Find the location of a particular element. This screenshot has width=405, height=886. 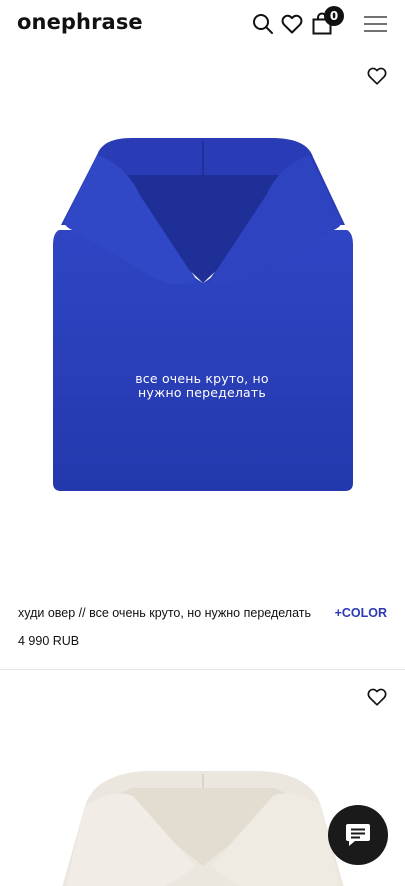

chat-icon is located at coordinates (358, 835).